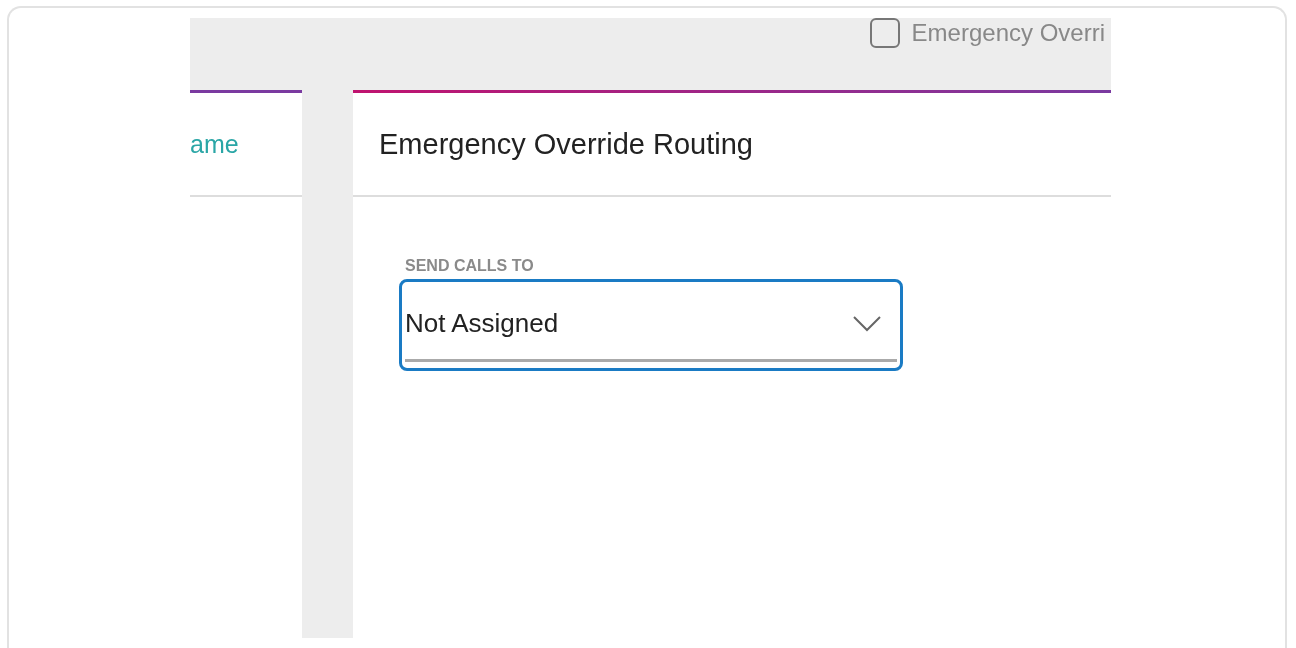  Describe the element at coordinates (1008, 33) in the screenshot. I see `checkbox-label: Emergency Overri` at that location.